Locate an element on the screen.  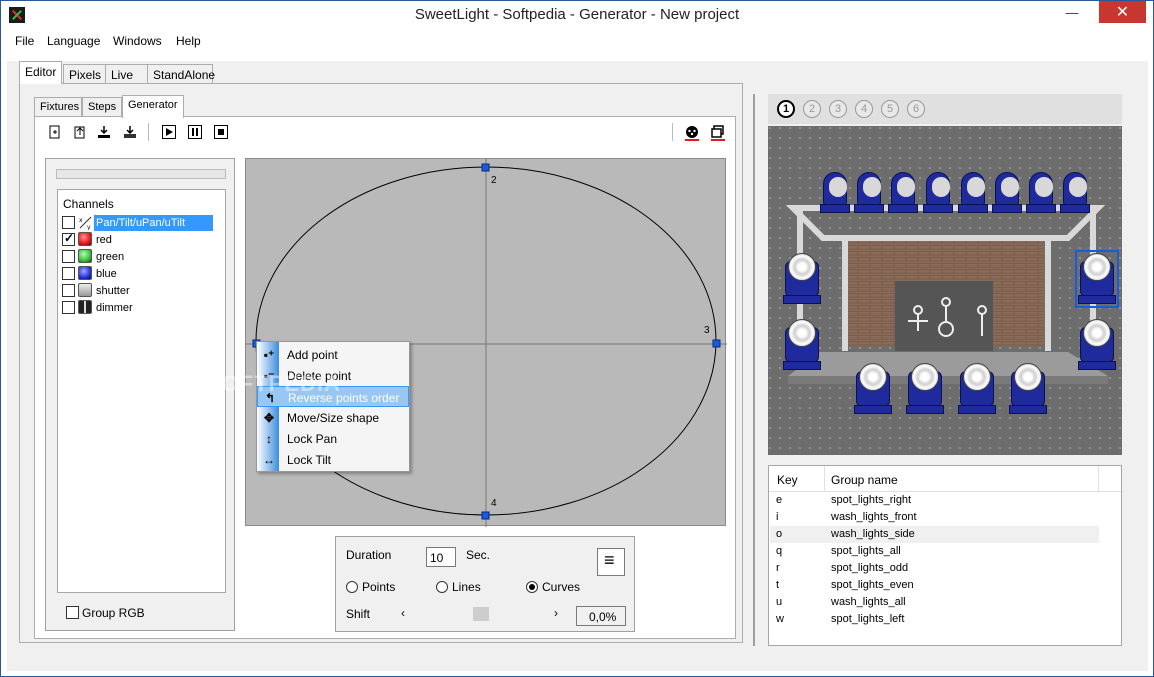
table-row: u wash_lights_all is located at coordinates (945, 602).